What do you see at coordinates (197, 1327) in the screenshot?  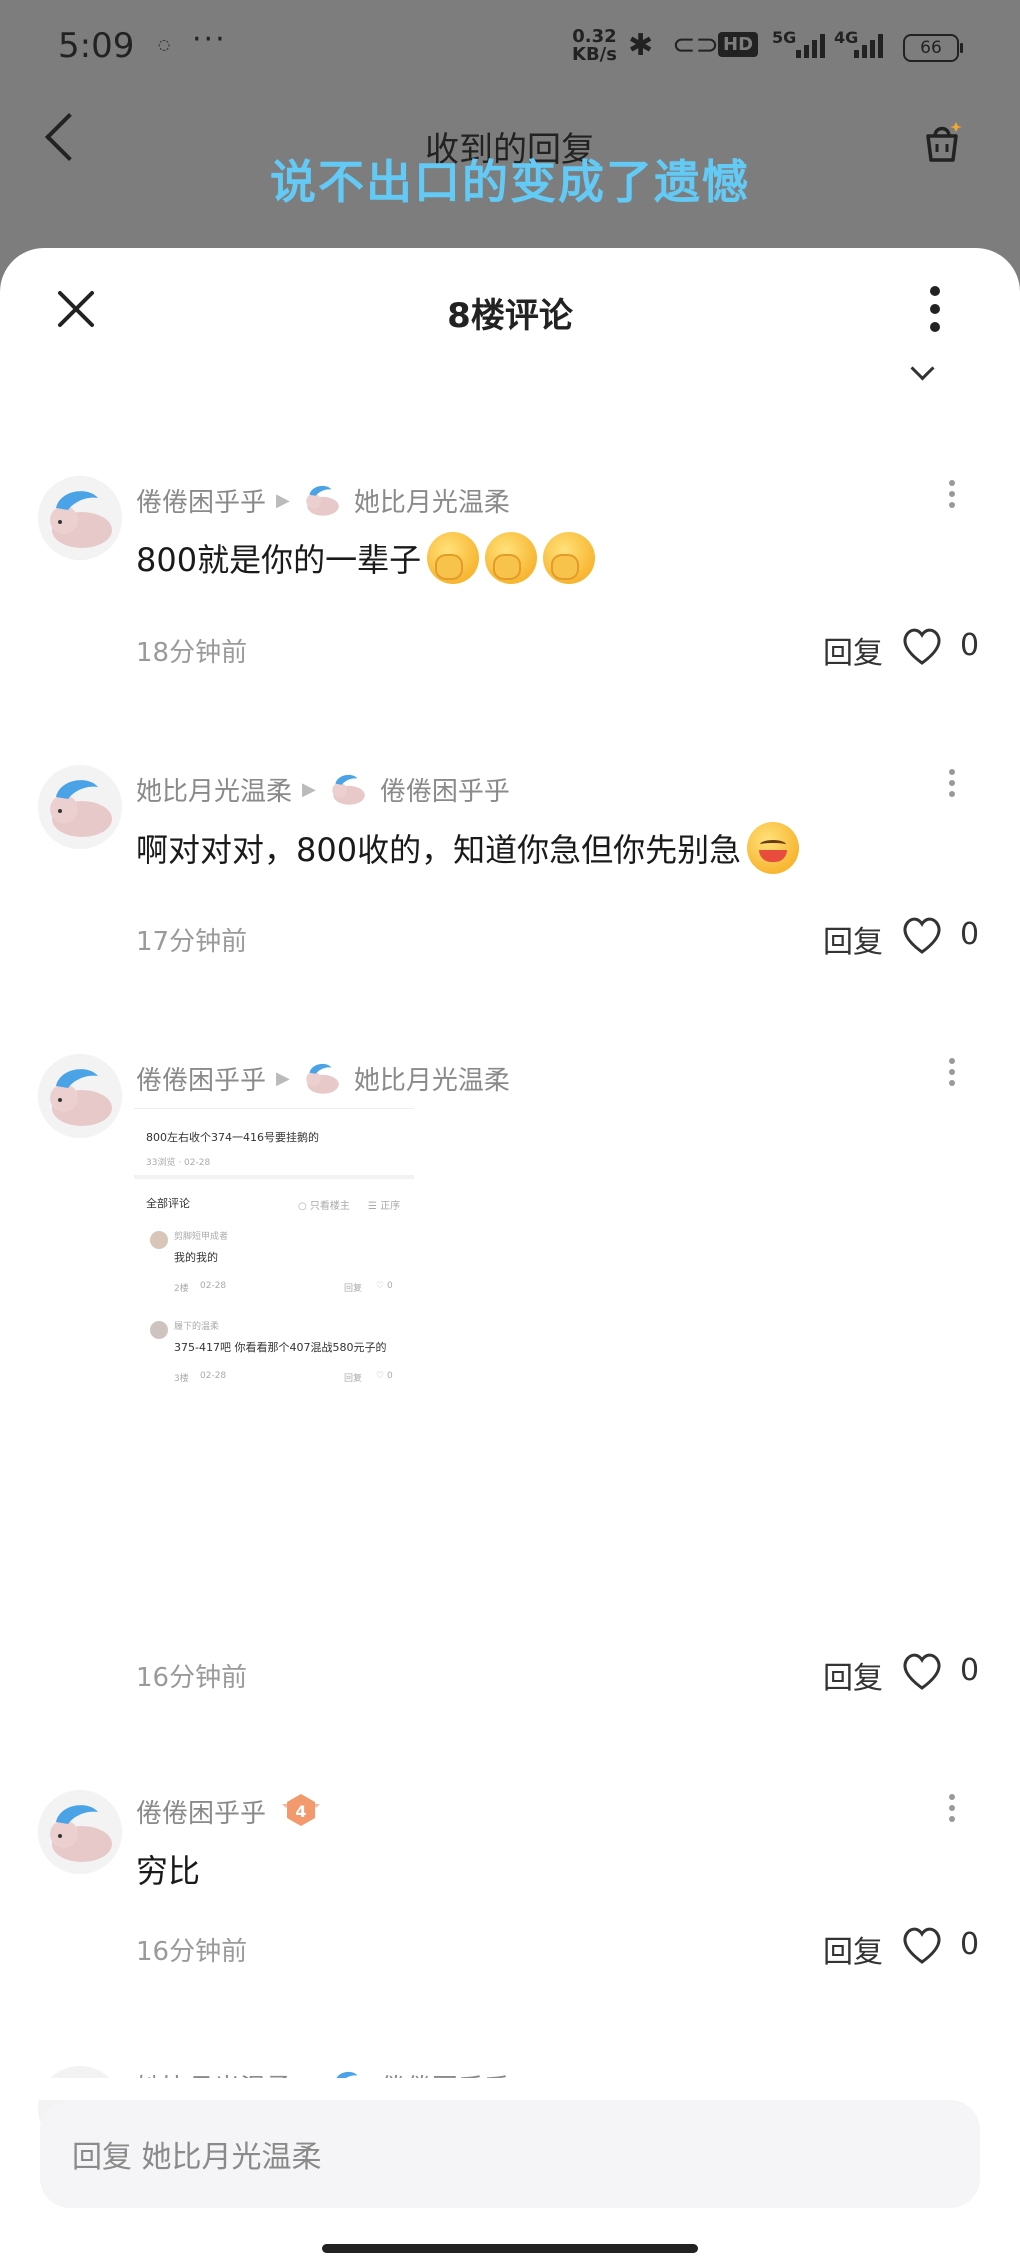 I see `image-user: 履下的温柔` at bounding box center [197, 1327].